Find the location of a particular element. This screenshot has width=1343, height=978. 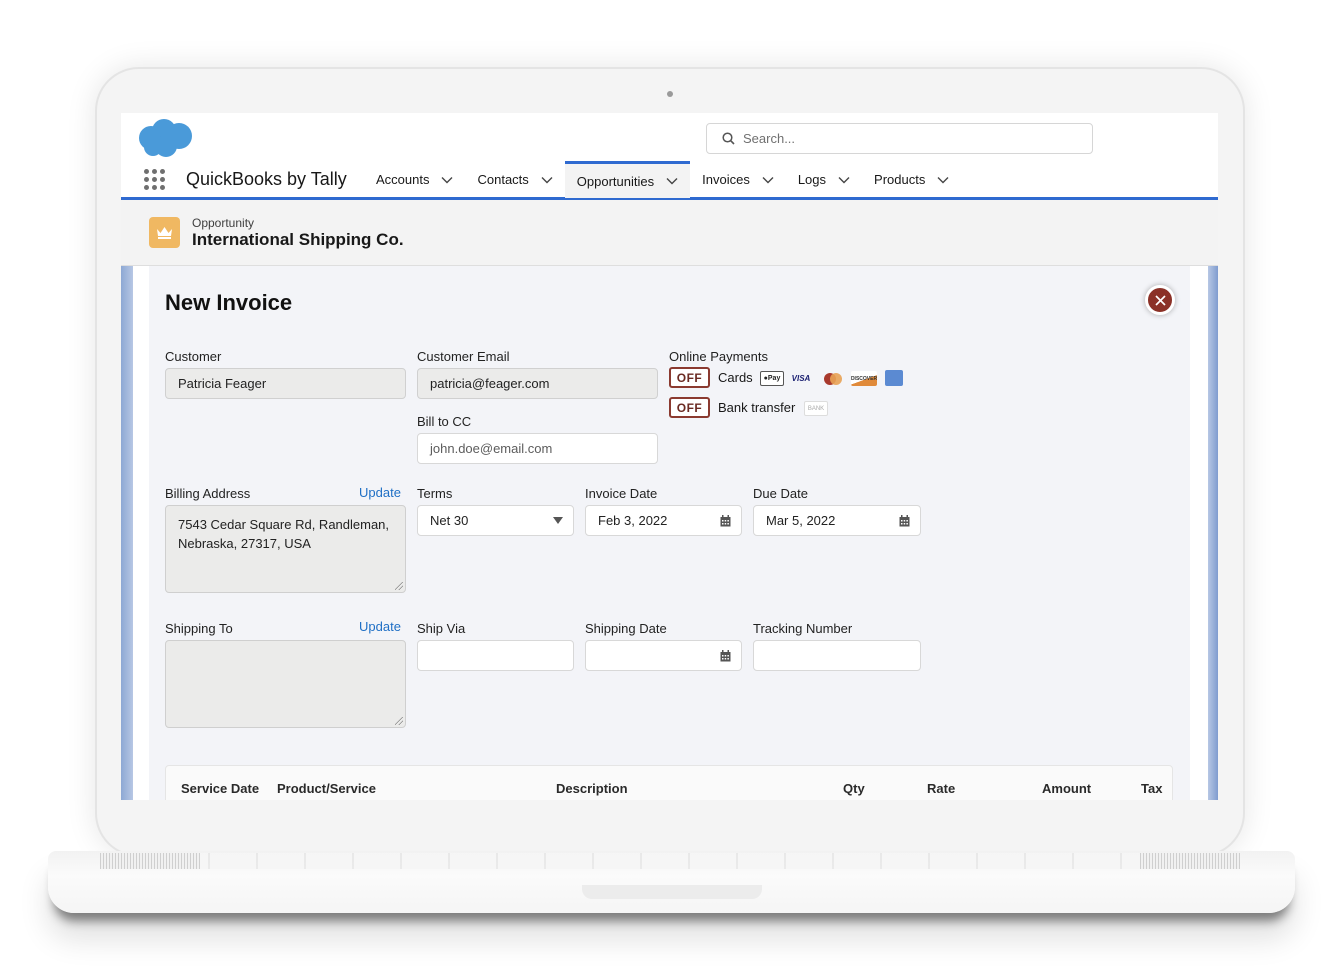

column-header-service-date: Service Date is located at coordinates (220, 788).